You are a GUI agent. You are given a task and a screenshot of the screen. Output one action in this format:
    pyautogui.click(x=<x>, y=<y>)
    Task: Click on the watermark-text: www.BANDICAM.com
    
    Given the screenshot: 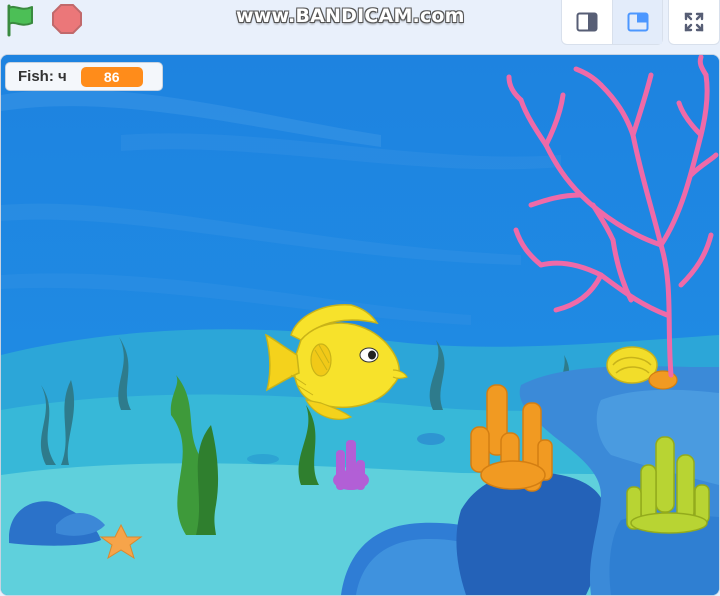 What is the action you would take?
    pyautogui.click(x=350, y=16)
    